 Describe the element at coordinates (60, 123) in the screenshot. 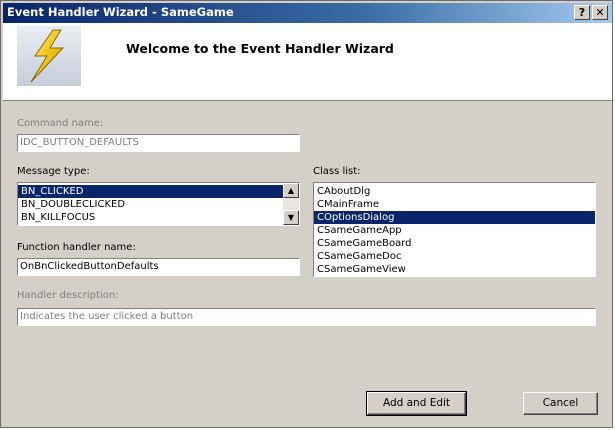

I see `command-name-label: Command name:` at that location.